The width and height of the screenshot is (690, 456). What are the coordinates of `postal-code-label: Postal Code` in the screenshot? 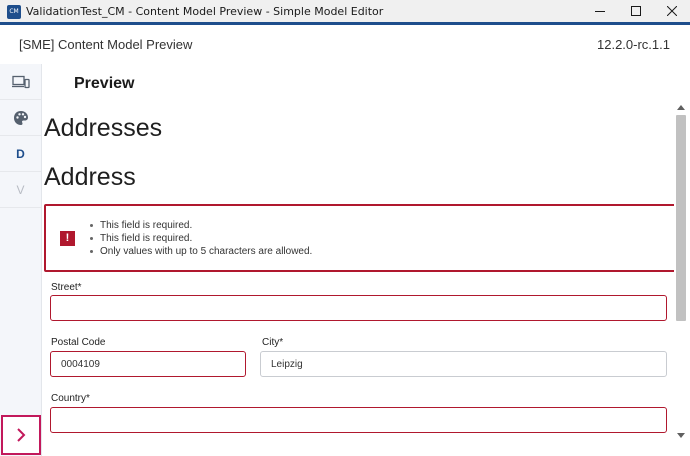 It's located at (78, 342).